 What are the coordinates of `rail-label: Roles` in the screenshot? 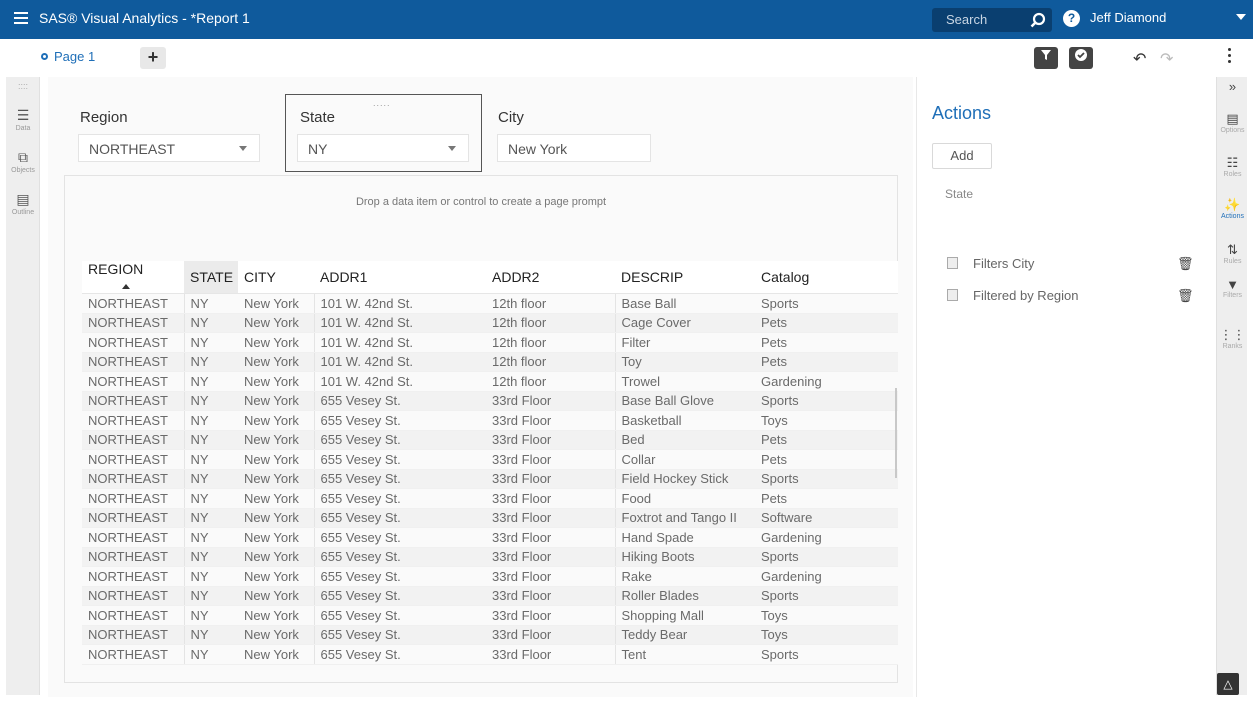 It's located at (1232, 174).